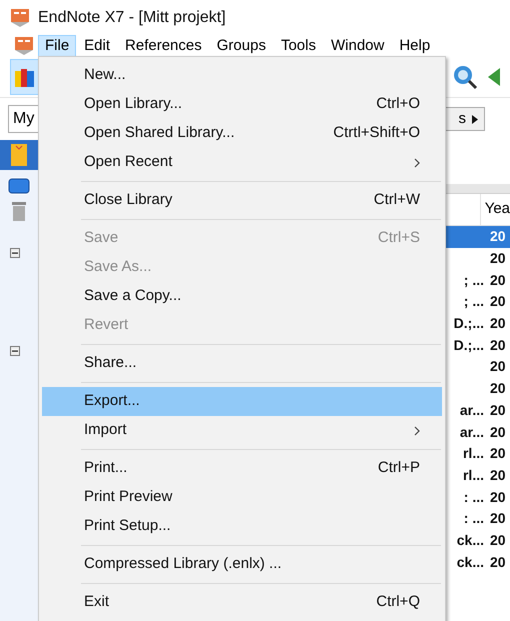 This screenshot has height=621, width=510. What do you see at coordinates (415, 46) in the screenshot?
I see `menu-bar-item: Help` at bounding box center [415, 46].